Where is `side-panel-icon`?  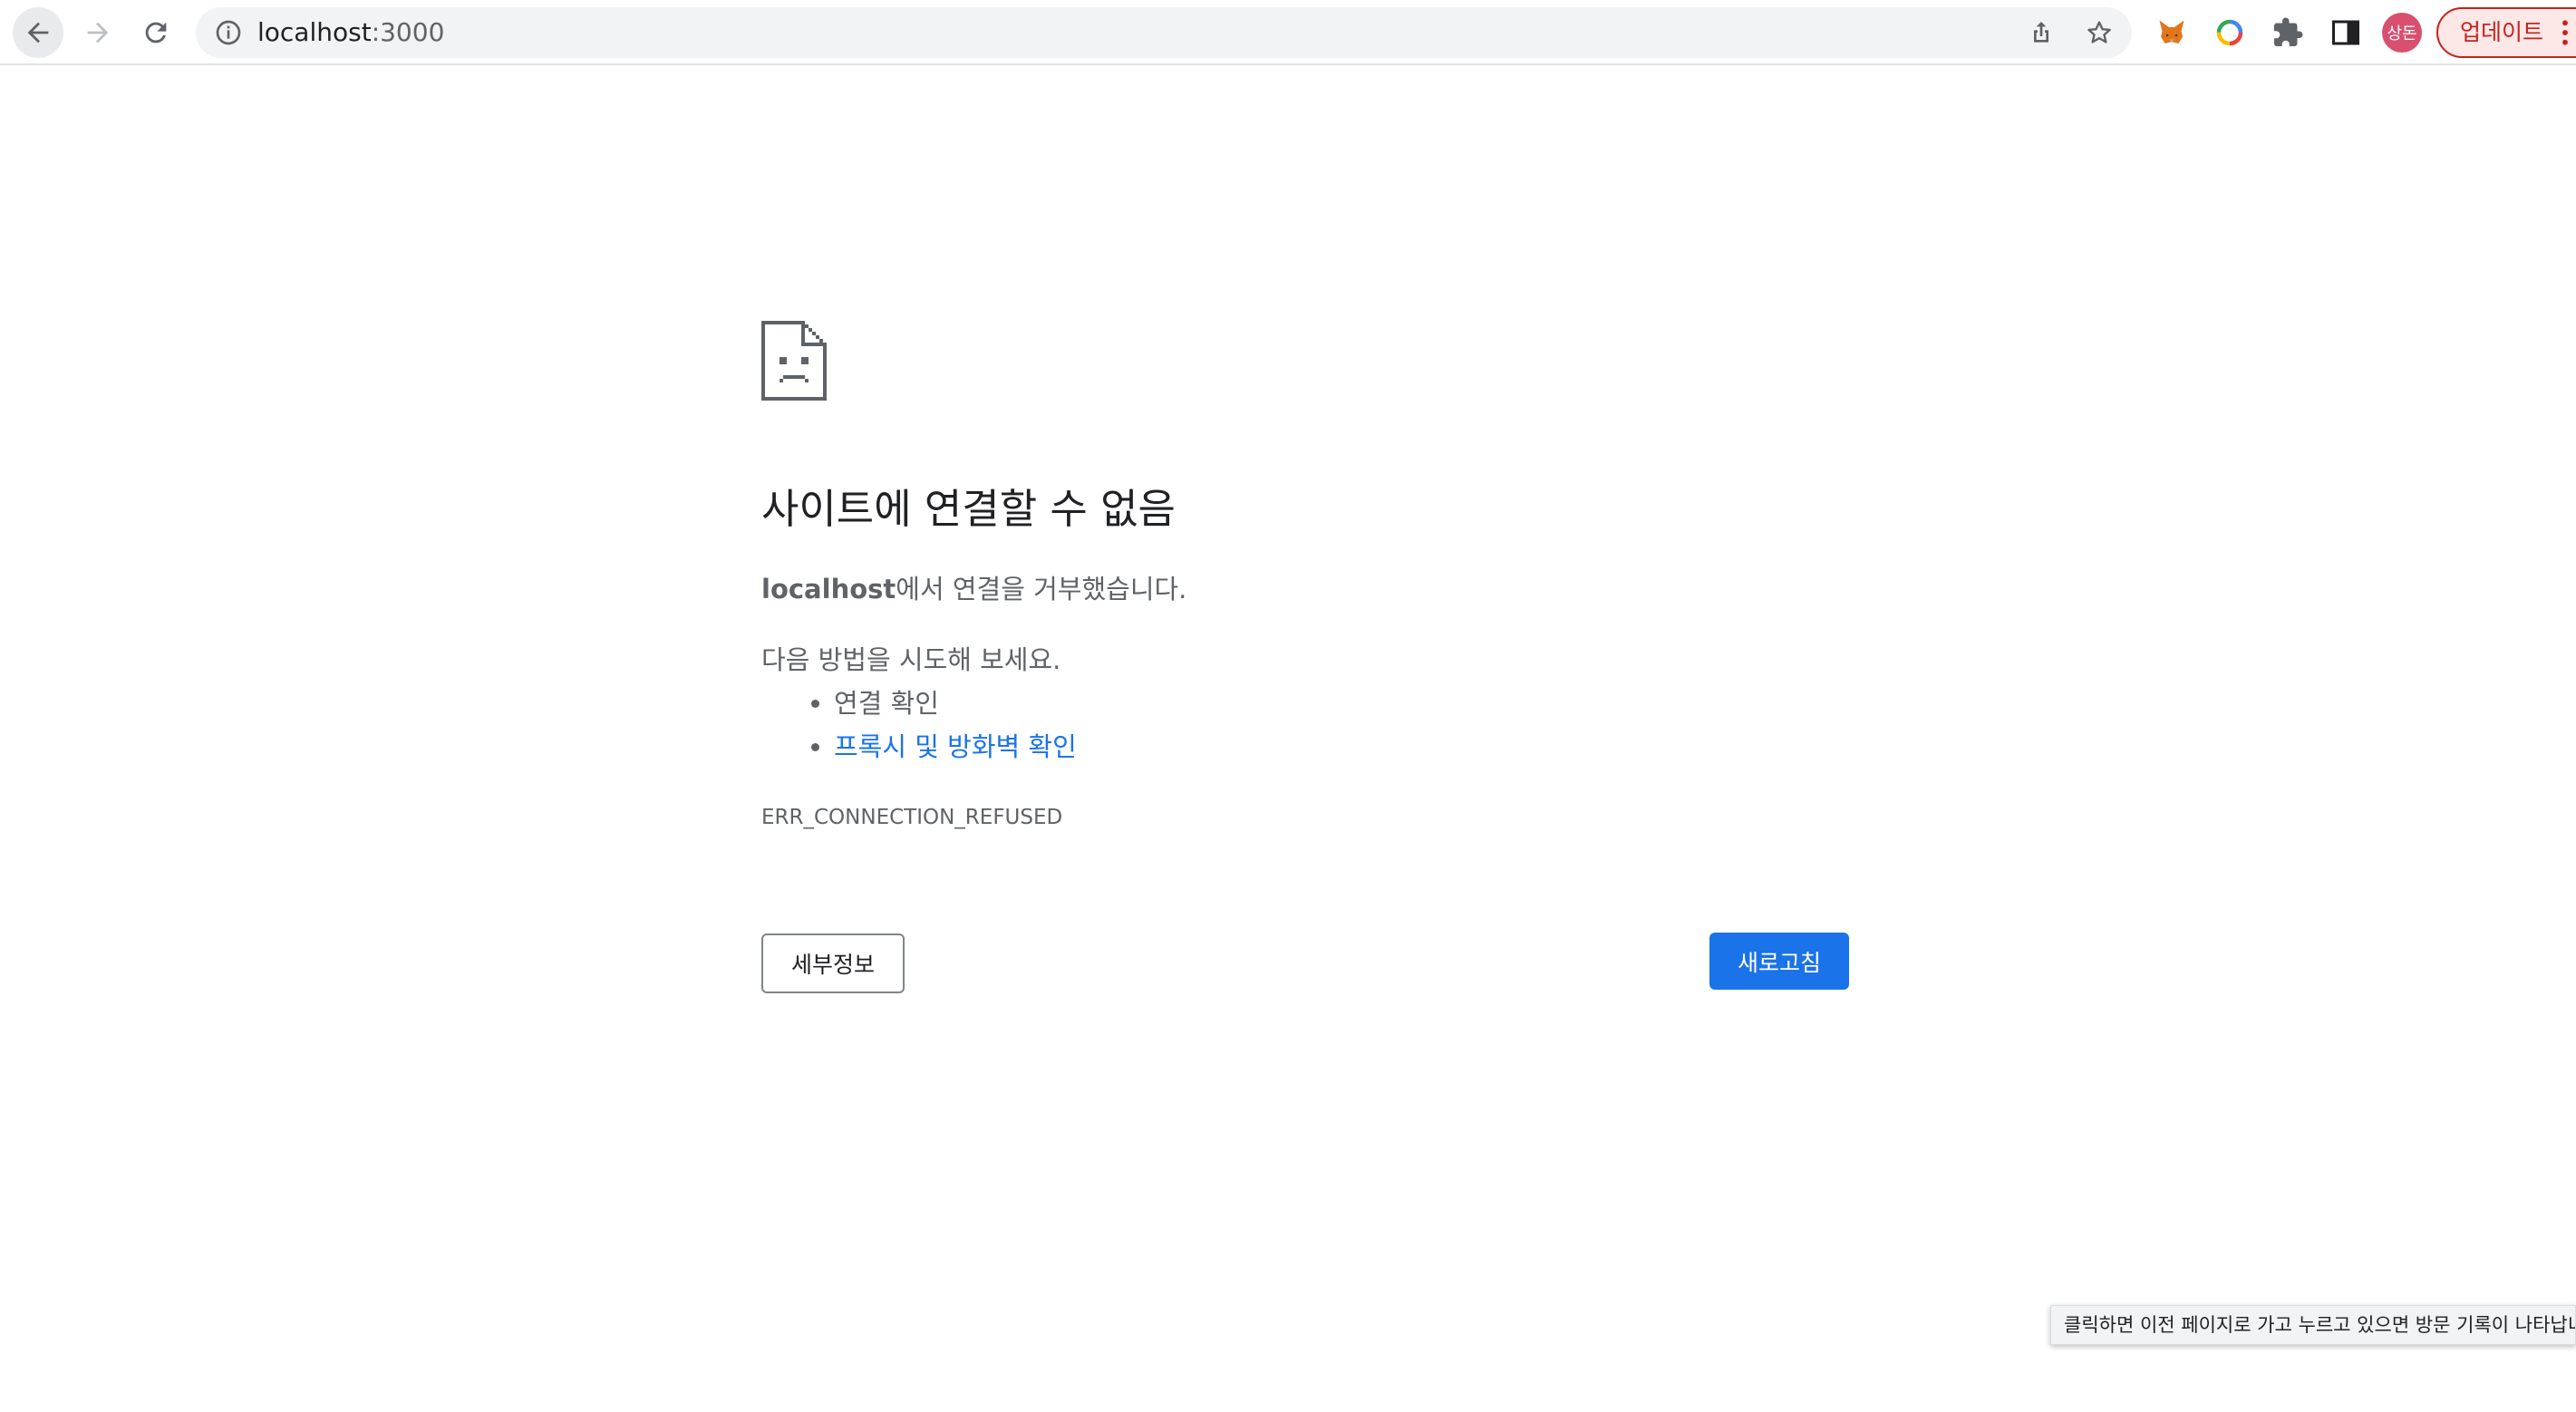
side-panel-icon is located at coordinates (2345, 33).